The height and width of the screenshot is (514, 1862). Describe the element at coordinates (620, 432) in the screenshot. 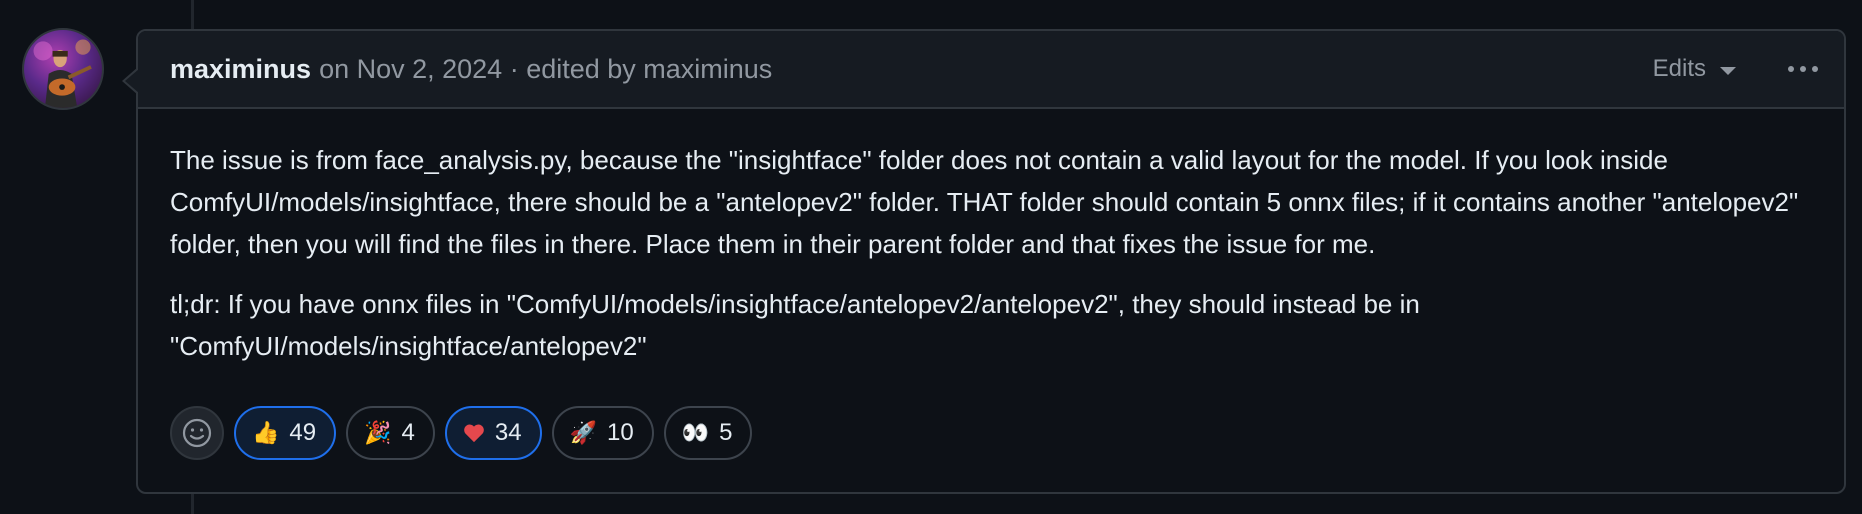

I see `reaction-count: 10` at that location.